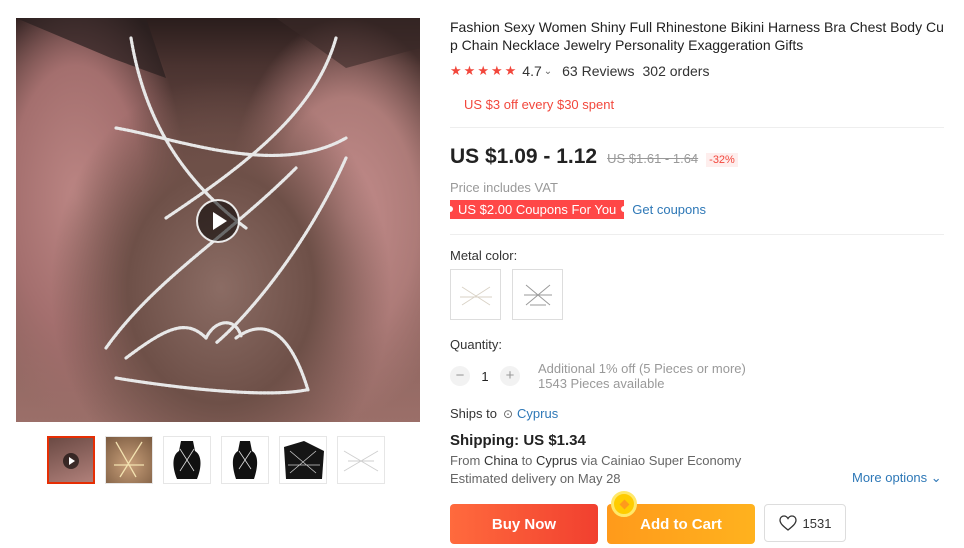 This screenshot has height=548, width=964. I want to click on store-promo: US $3 off every $30 spent, so click(539, 104).